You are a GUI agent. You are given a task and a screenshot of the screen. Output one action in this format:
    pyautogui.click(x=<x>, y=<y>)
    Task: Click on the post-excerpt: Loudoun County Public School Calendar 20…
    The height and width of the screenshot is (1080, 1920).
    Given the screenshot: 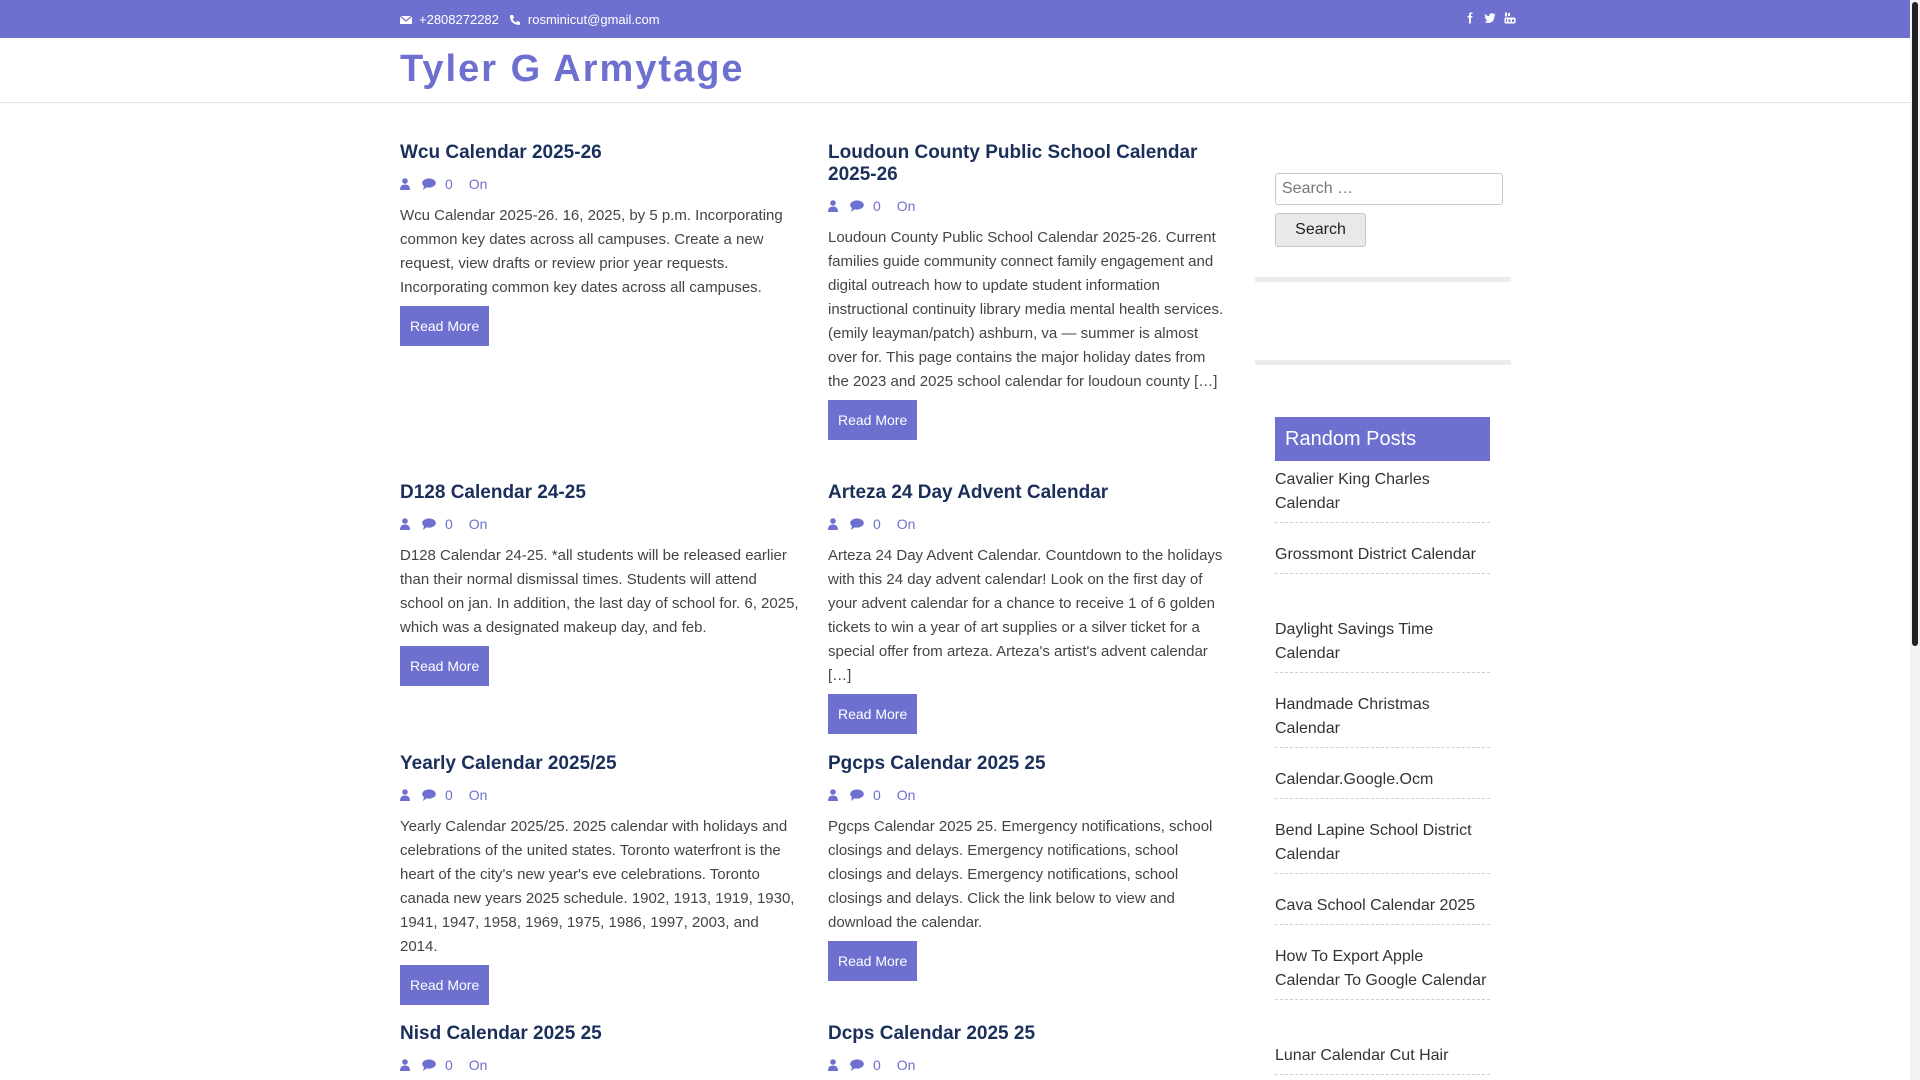 What is the action you would take?
    pyautogui.click(x=1026, y=309)
    